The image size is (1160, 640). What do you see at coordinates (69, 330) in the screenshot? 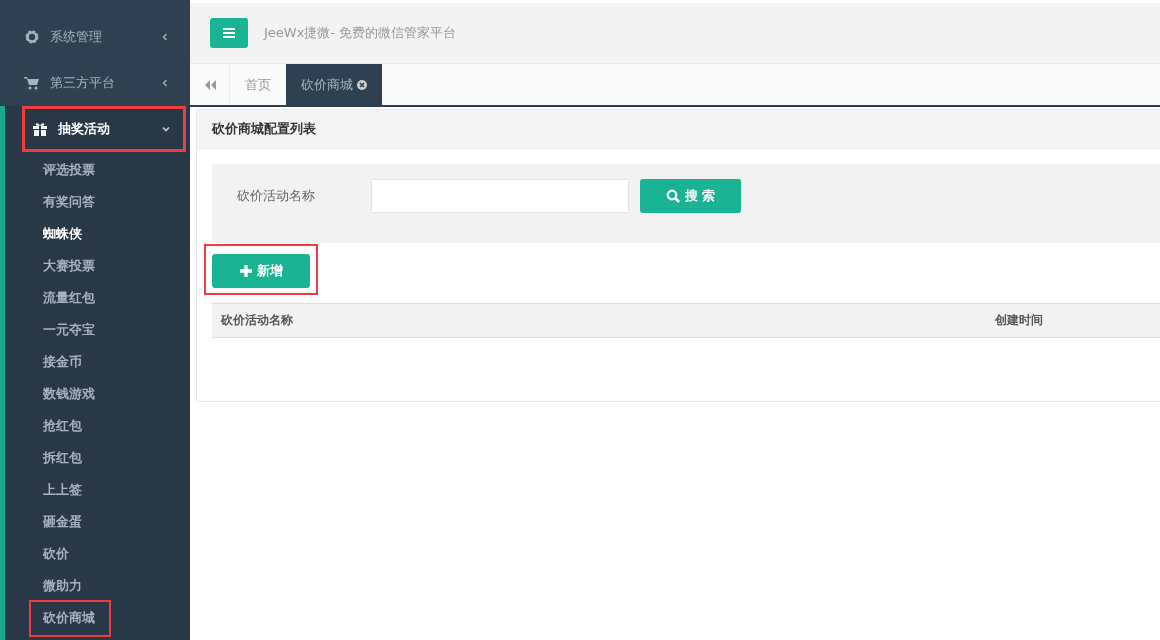
I see `sidebar-submenu-item: 一元夺宝` at bounding box center [69, 330].